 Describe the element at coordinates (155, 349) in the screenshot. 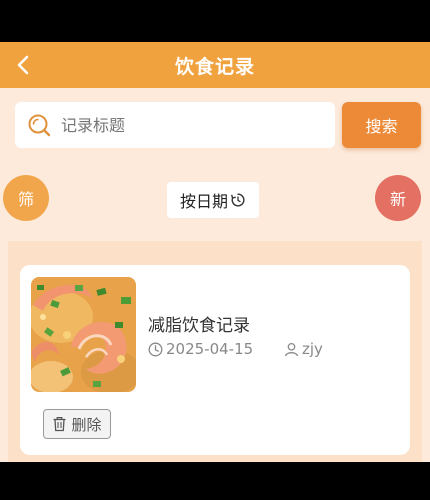

I see `clock-icon` at that location.